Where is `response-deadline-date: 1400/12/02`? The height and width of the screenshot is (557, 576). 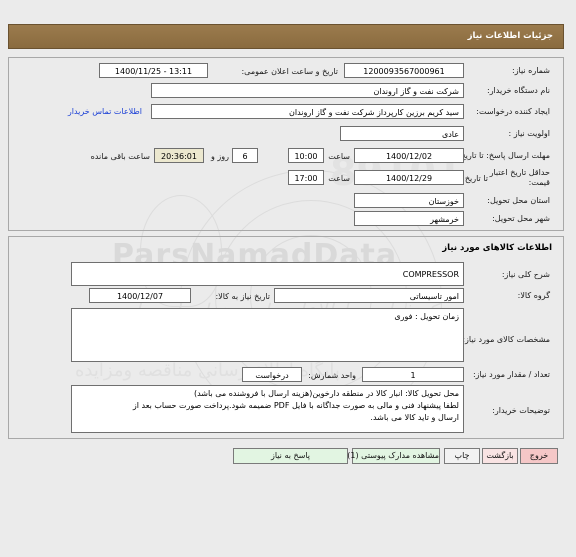 response-deadline-date: 1400/12/02 is located at coordinates (409, 155).